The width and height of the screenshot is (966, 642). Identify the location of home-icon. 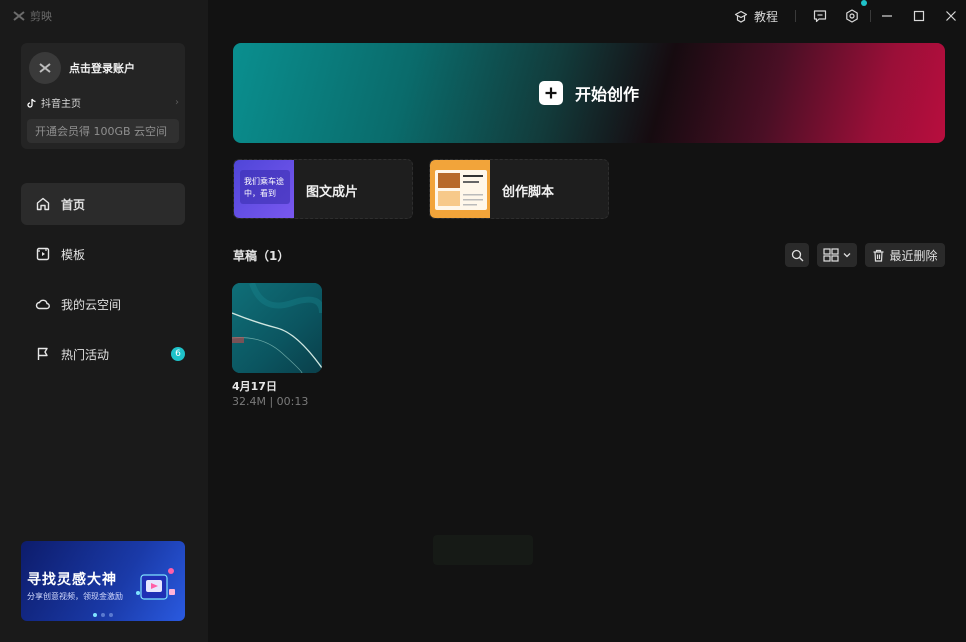
(43, 204).